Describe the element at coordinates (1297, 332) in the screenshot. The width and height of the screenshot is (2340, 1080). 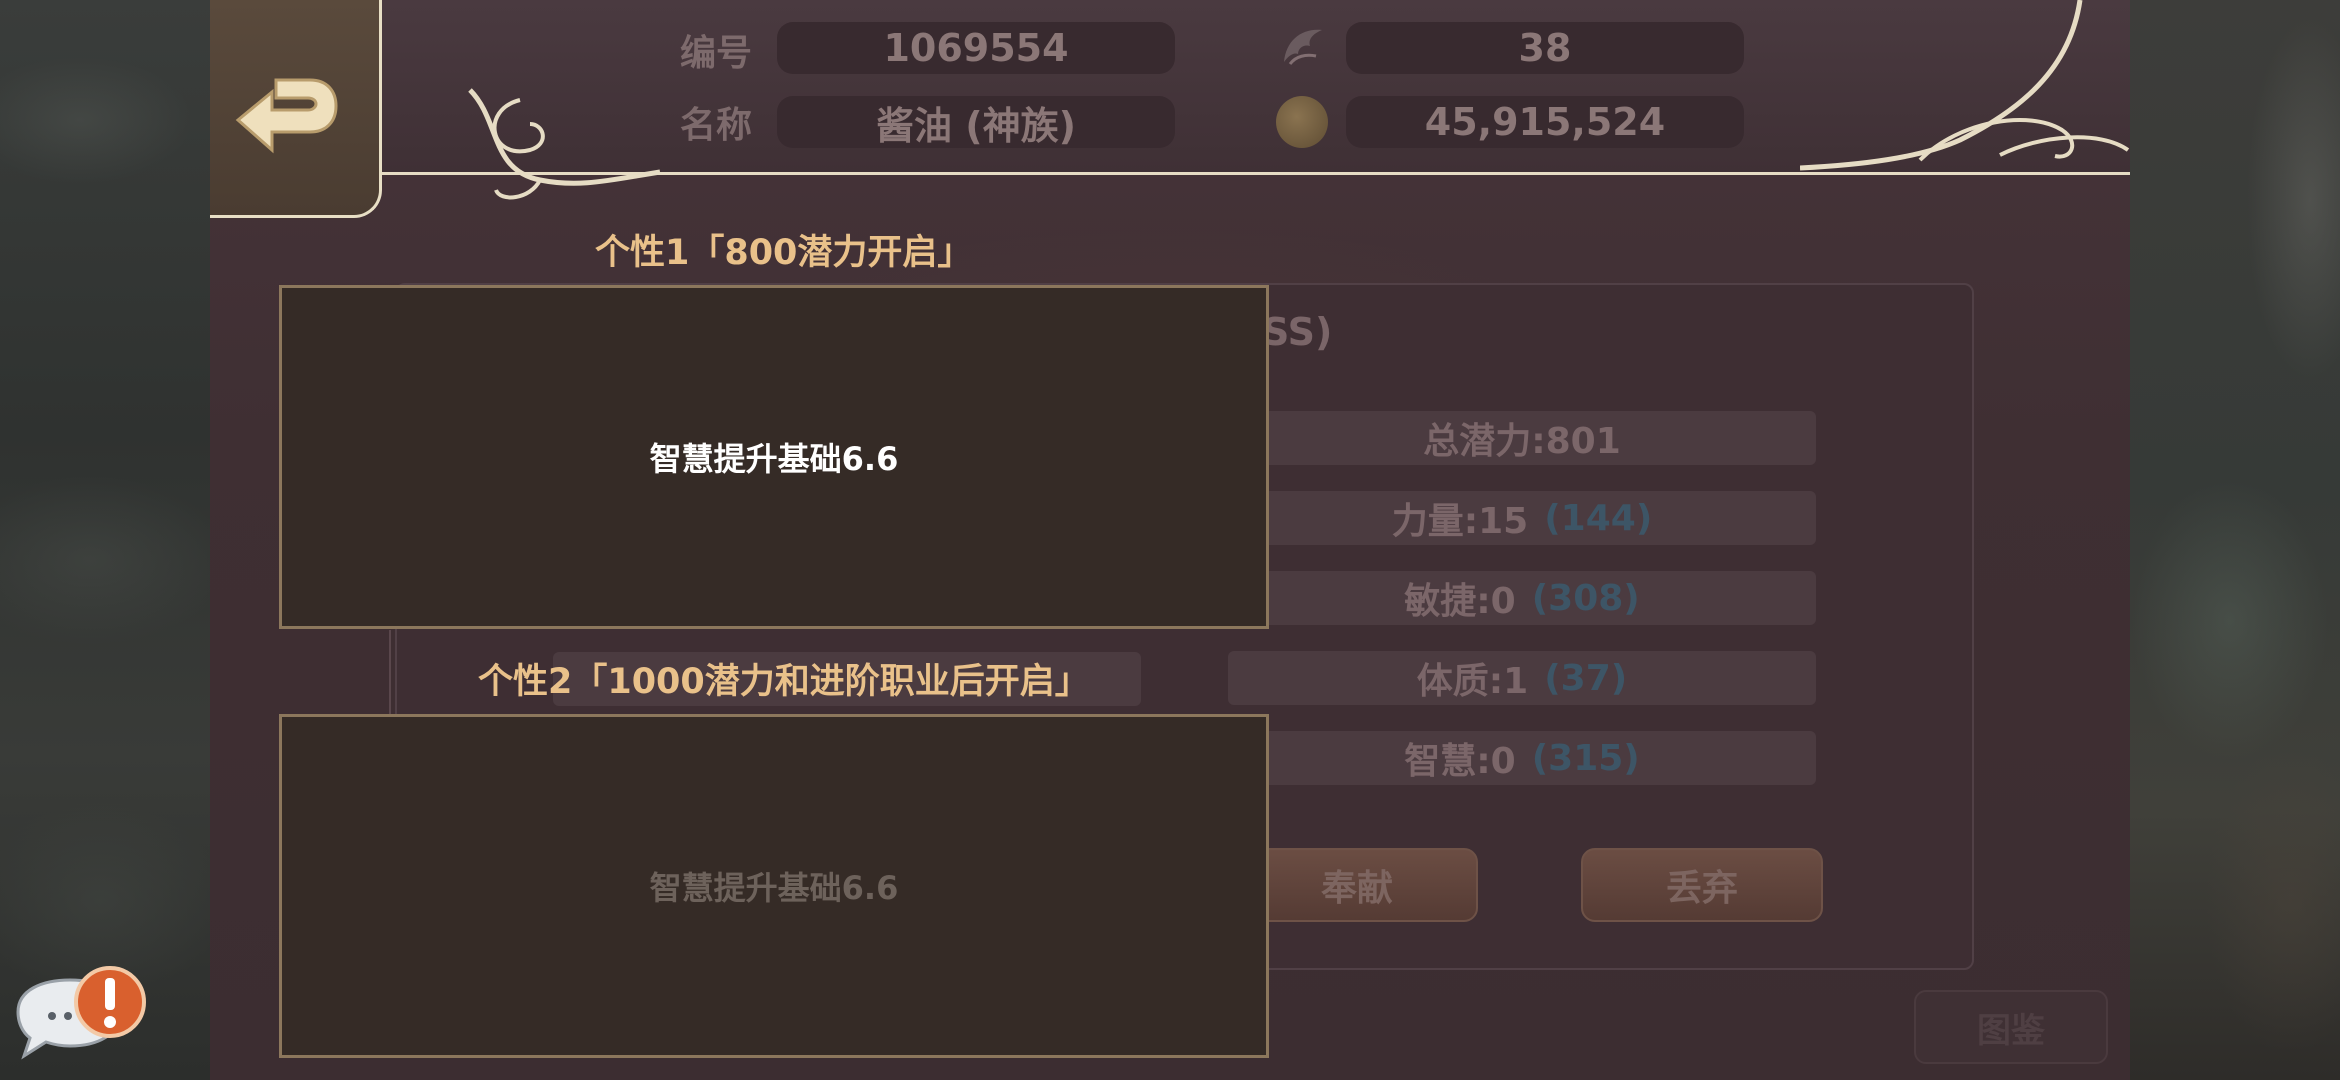
I see `panel-title-fragment: SS)` at that location.